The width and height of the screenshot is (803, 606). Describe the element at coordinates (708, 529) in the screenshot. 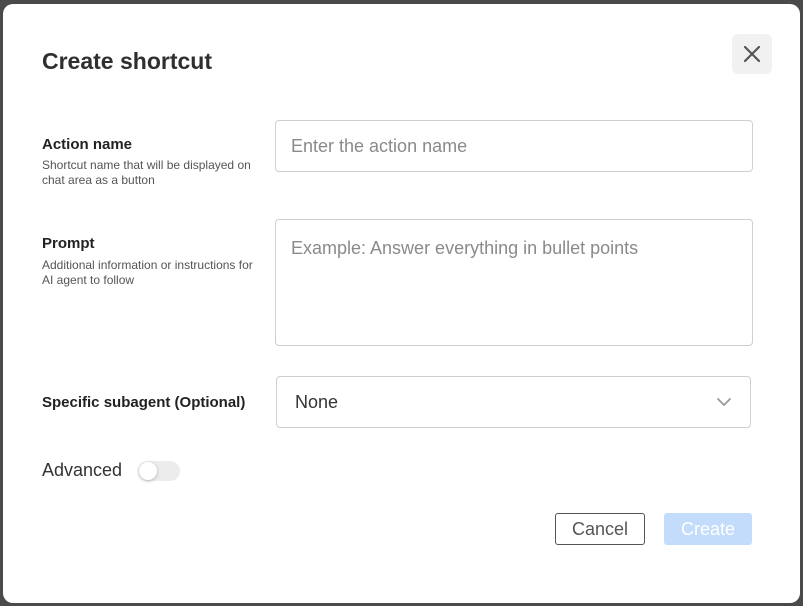

I see `create-button: Create` at that location.